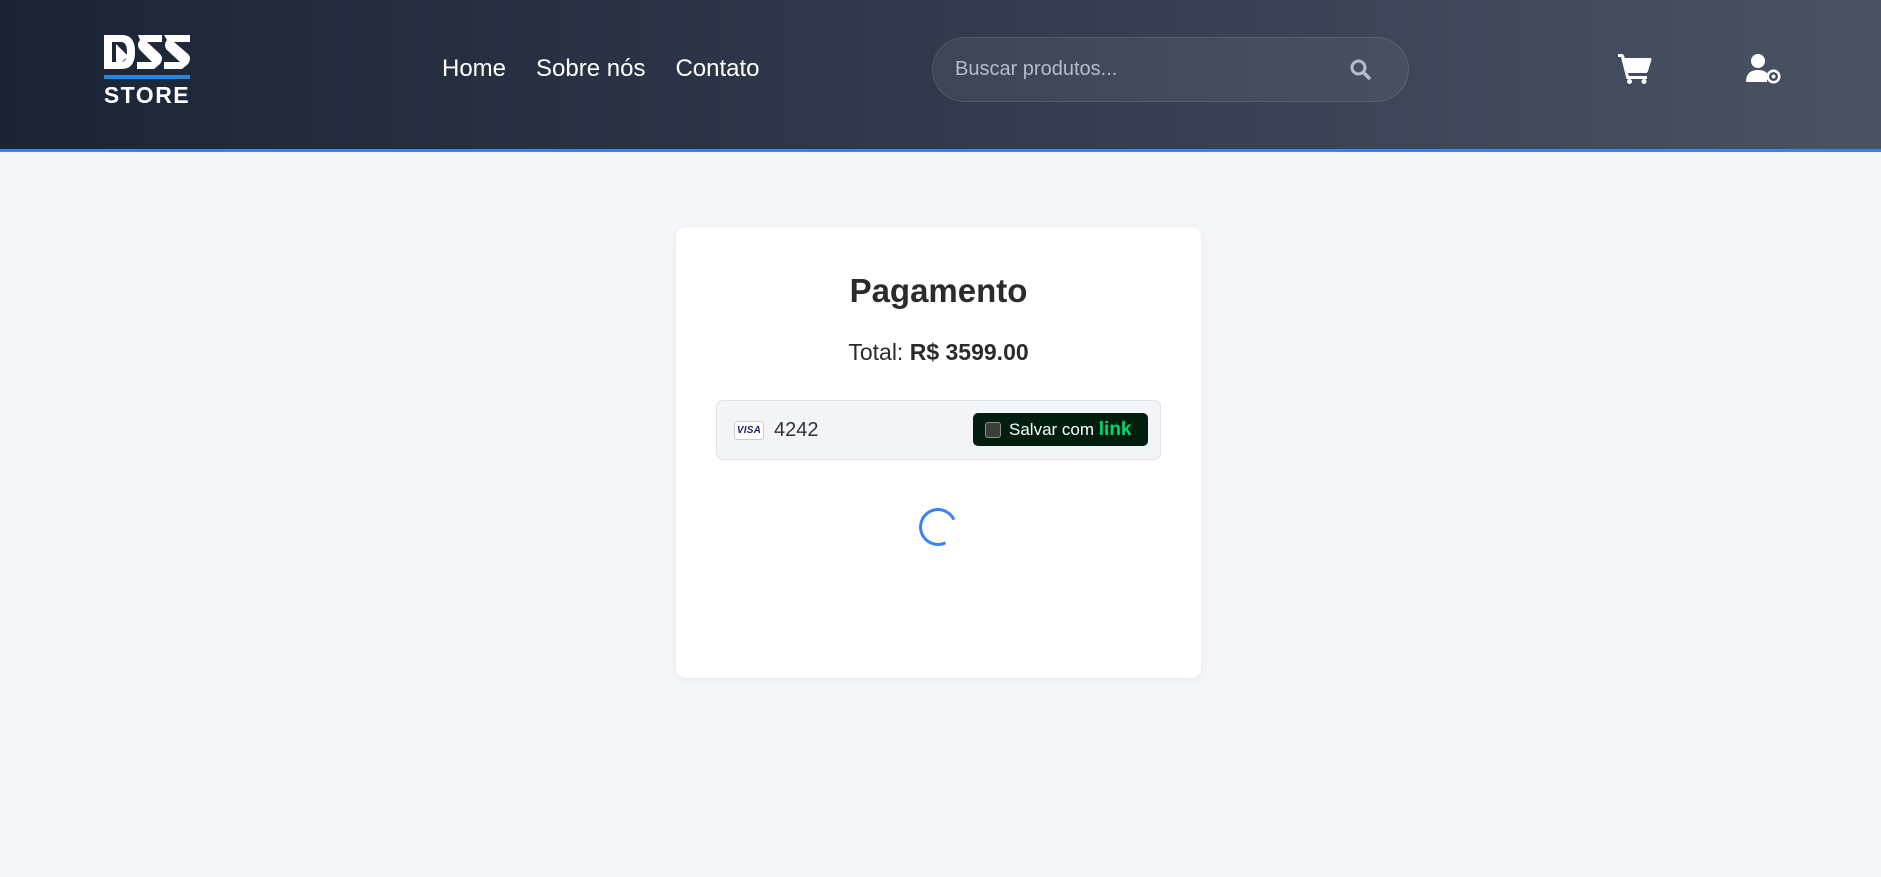  I want to click on nav-home: Home, so click(474, 69).